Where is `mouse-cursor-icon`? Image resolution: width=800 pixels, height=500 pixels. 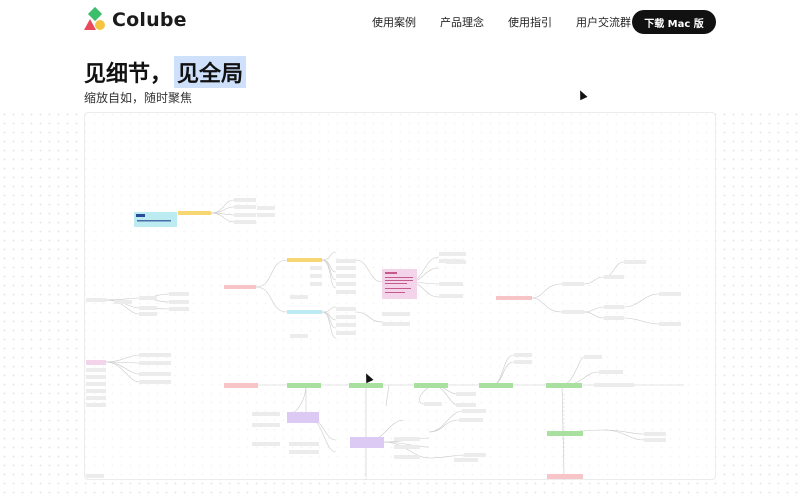
mouse-cursor-icon is located at coordinates (582, 94).